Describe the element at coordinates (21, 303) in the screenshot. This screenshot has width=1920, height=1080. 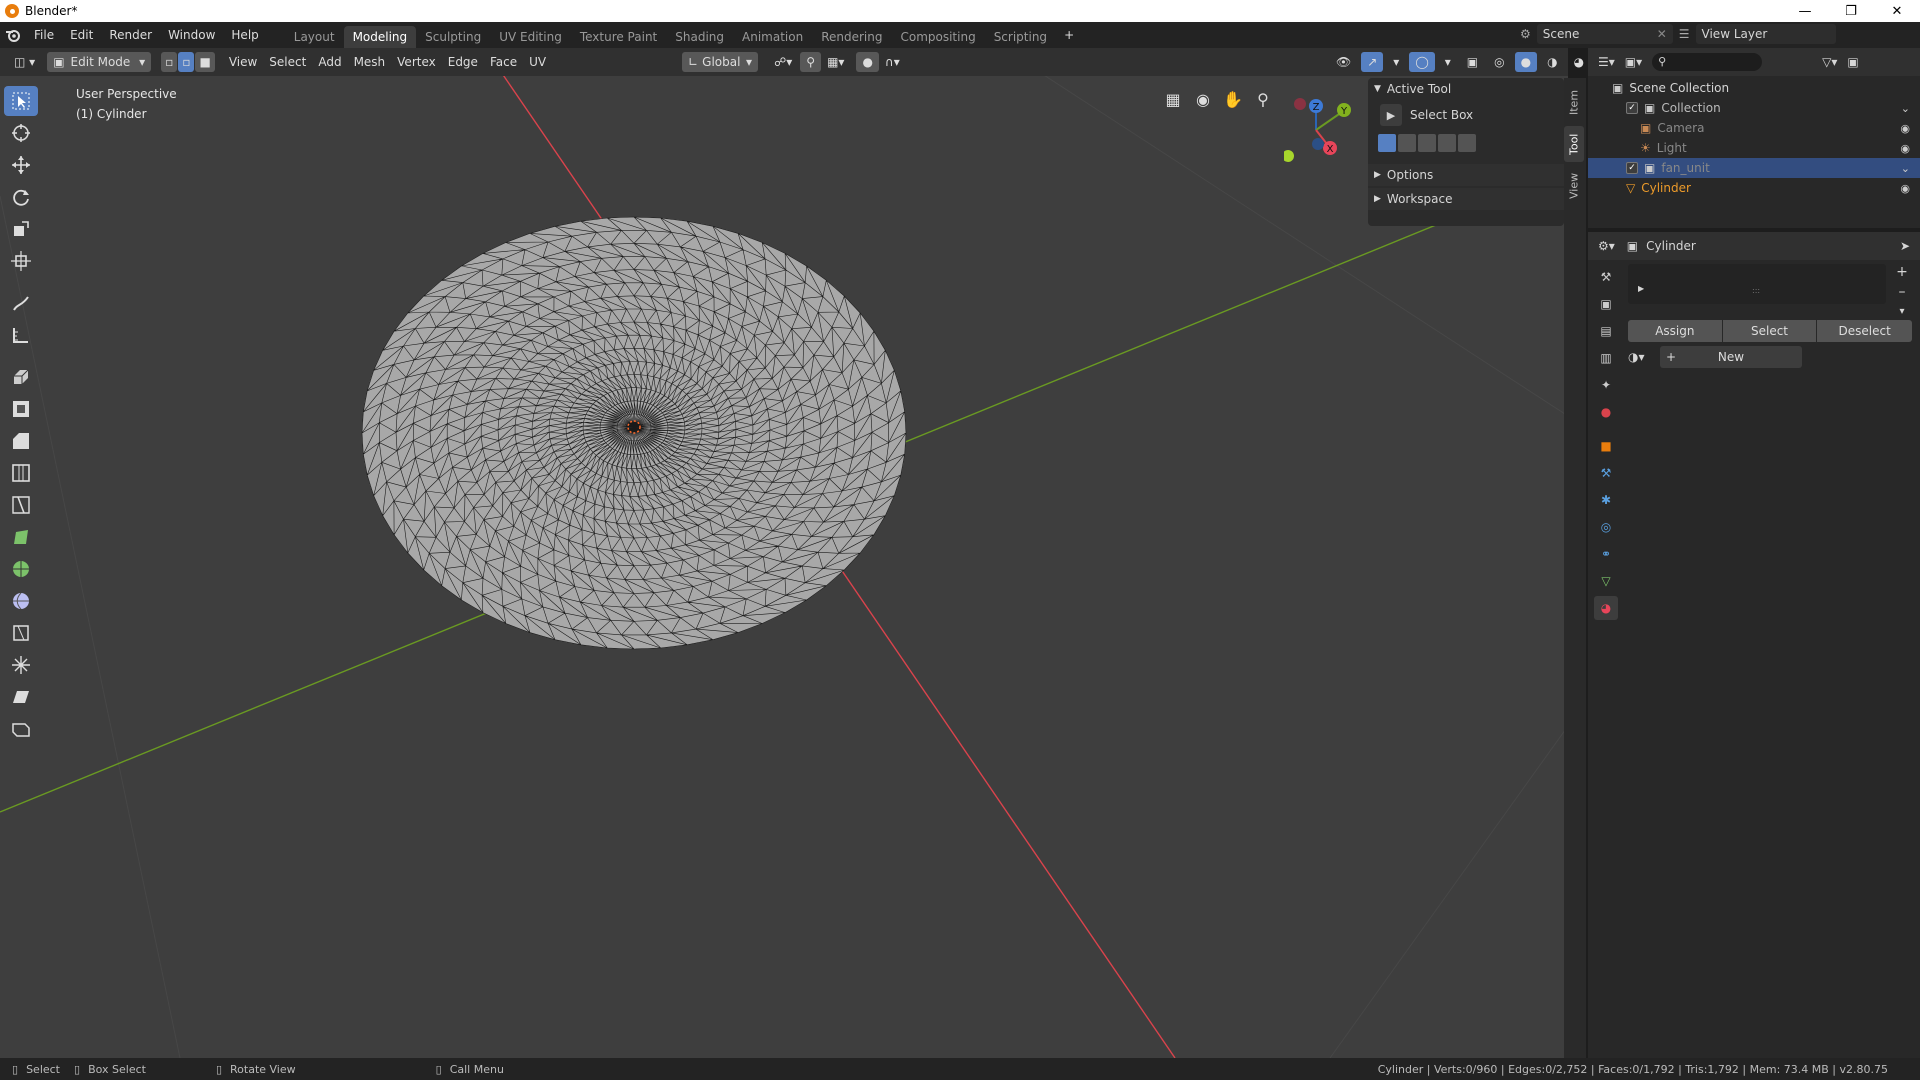
I see `annotate-tool` at that location.